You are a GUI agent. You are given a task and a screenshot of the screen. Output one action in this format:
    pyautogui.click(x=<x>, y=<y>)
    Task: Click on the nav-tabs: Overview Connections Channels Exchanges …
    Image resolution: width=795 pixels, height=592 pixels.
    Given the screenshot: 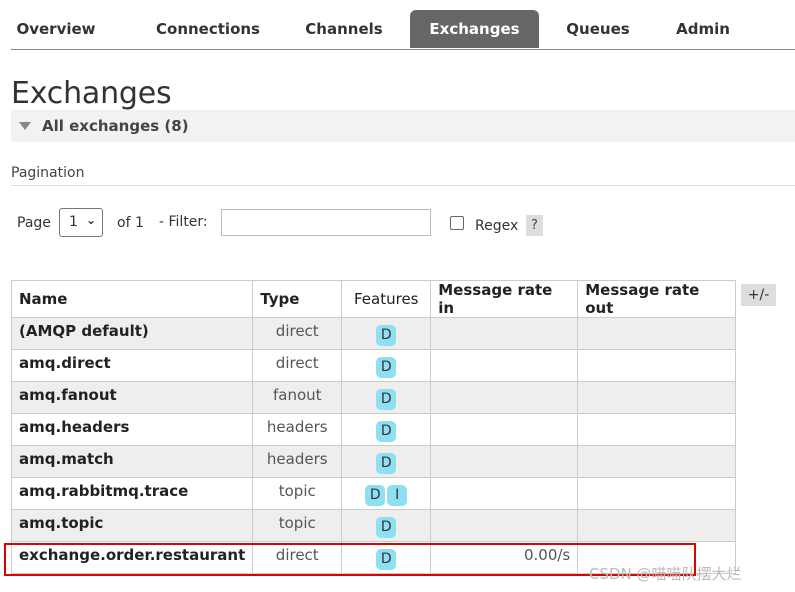 What is the action you would take?
    pyautogui.click(x=403, y=30)
    